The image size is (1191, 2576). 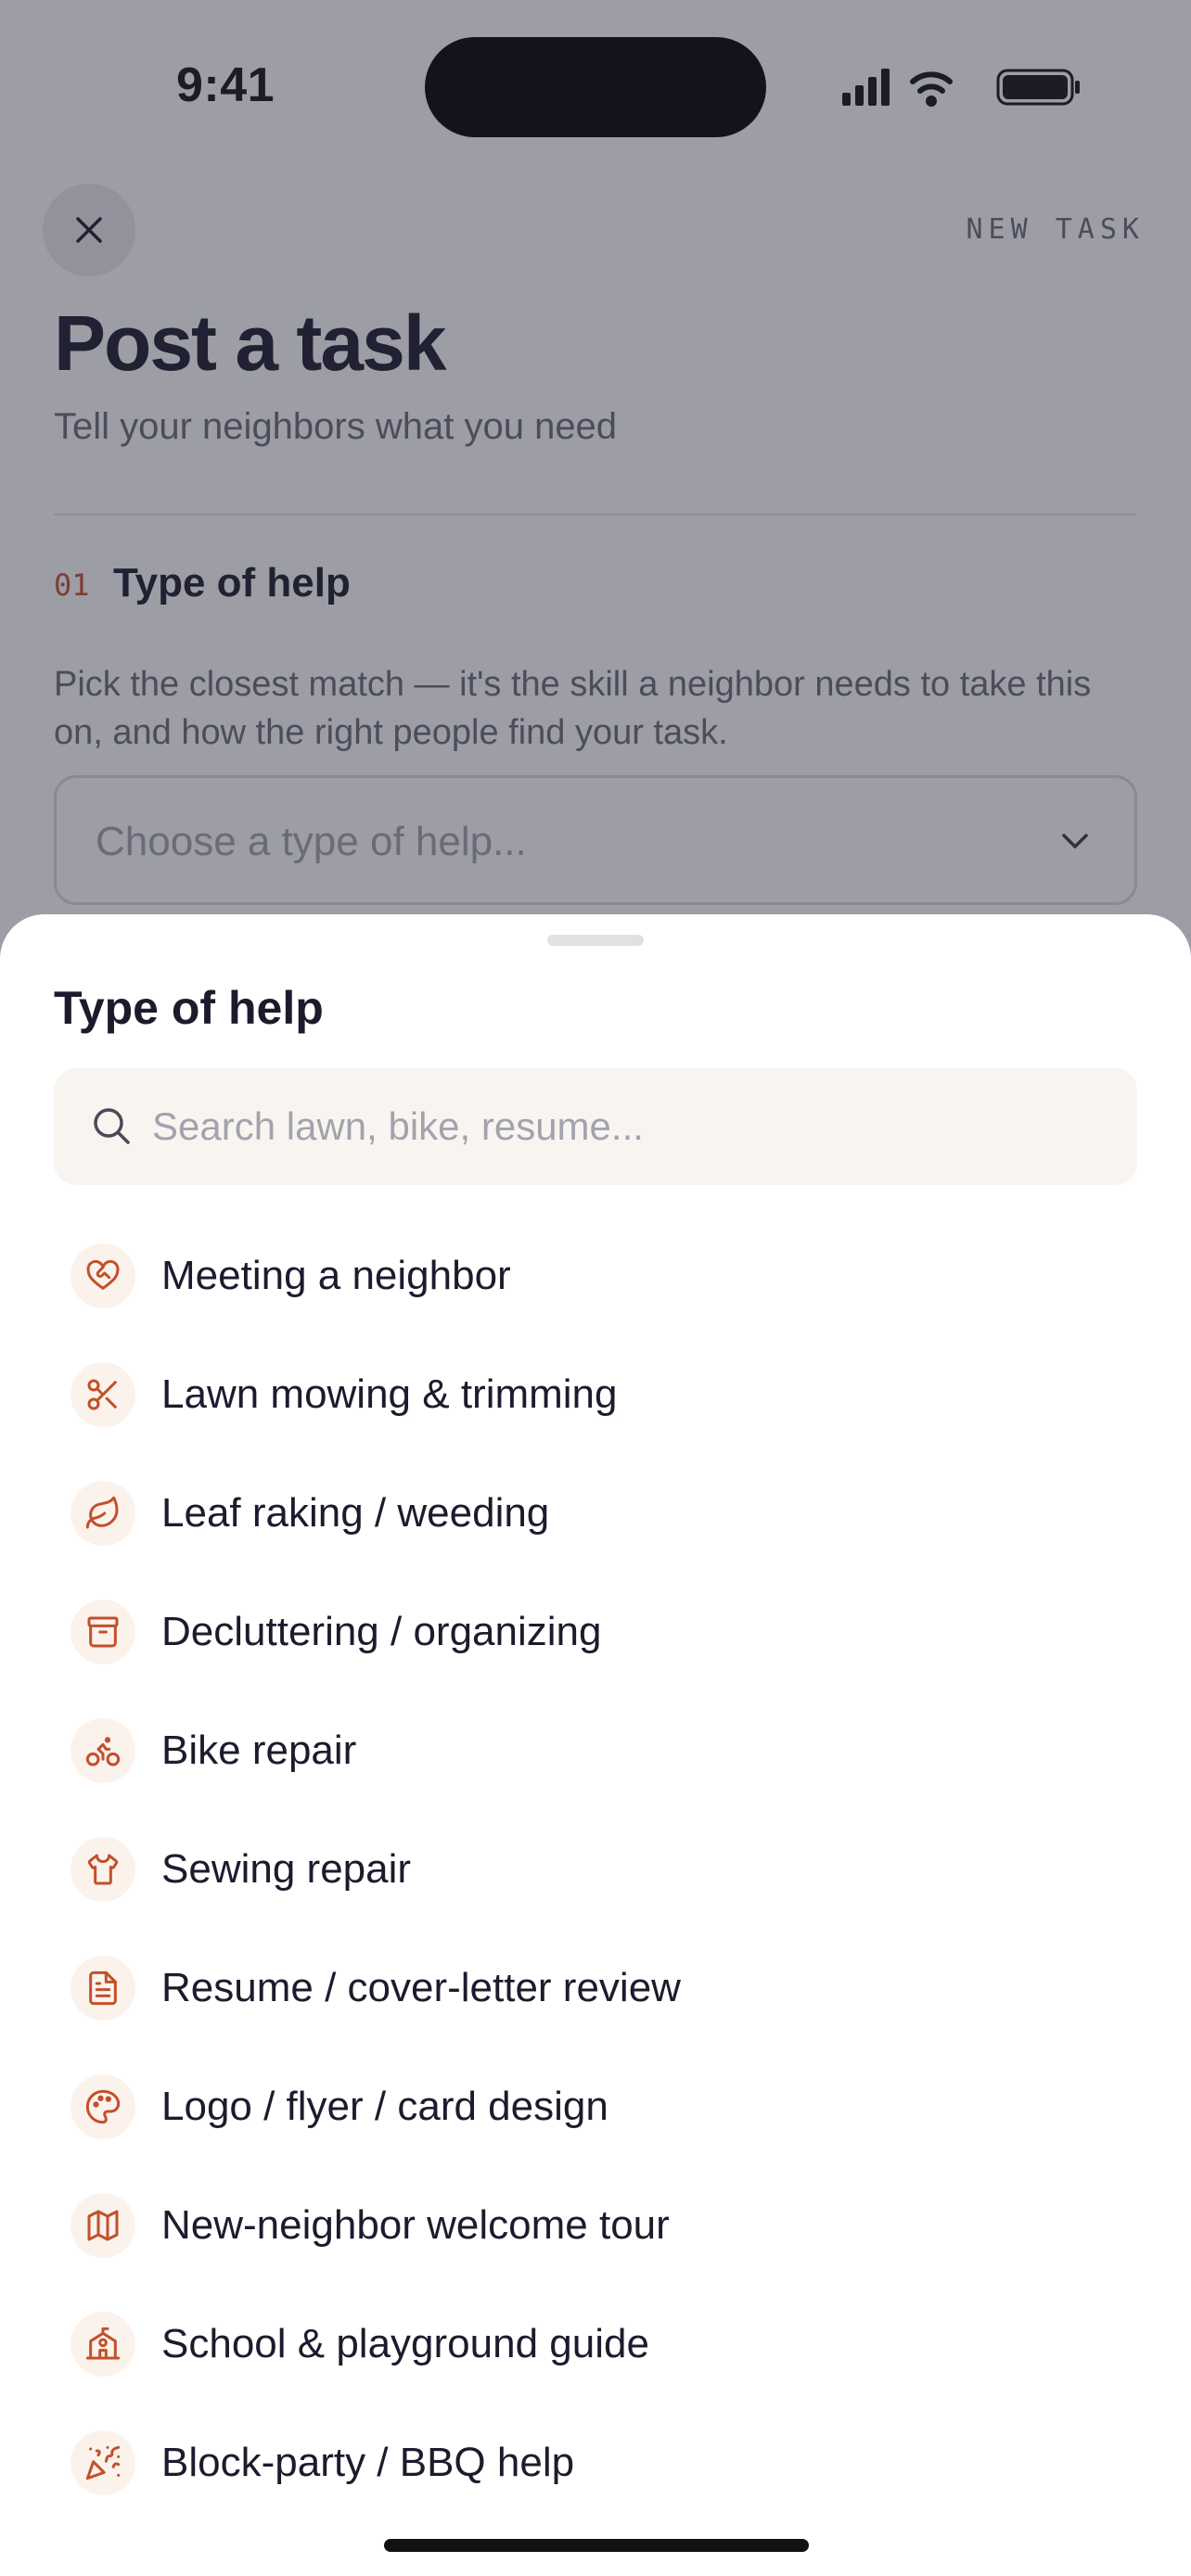 What do you see at coordinates (102, 2106) in the screenshot?
I see `palette-icon` at bounding box center [102, 2106].